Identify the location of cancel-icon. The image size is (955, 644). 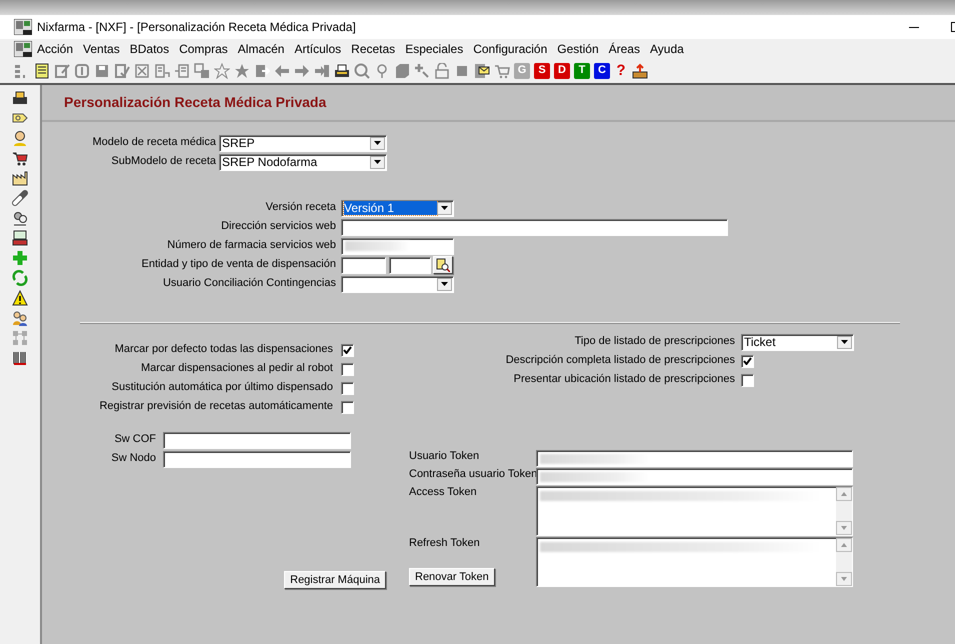
(142, 71).